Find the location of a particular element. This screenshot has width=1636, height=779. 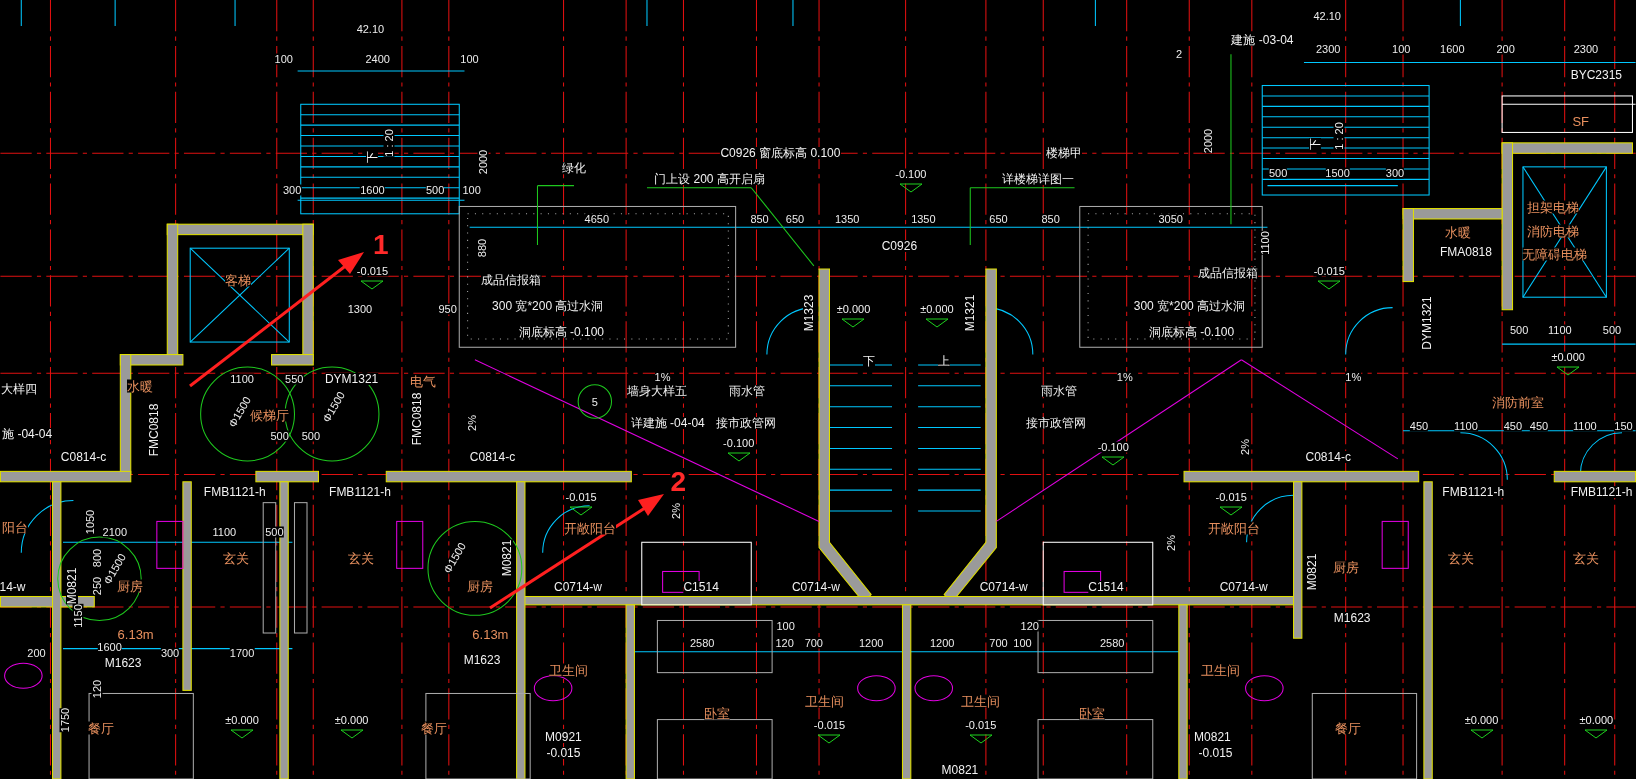

dimension-text: 800 is located at coordinates (97, 558).